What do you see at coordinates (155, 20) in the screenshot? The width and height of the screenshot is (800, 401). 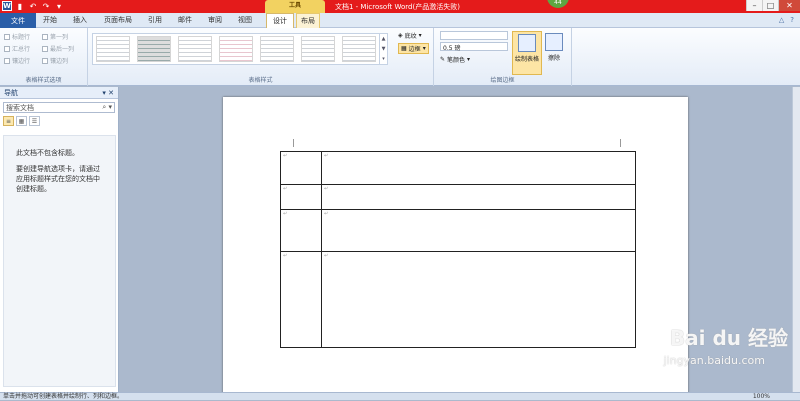 I see `tab-references: 引用` at bounding box center [155, 20].